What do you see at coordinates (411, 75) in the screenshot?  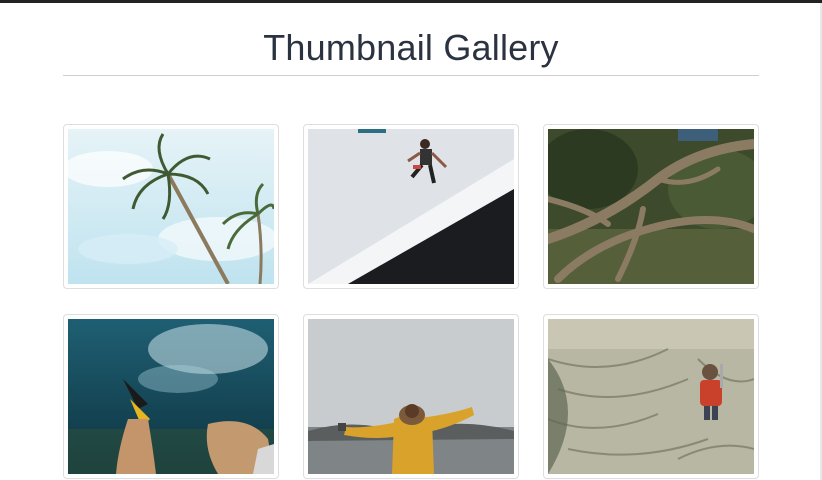 I see `title-divider` at bounding box center [411, 75].